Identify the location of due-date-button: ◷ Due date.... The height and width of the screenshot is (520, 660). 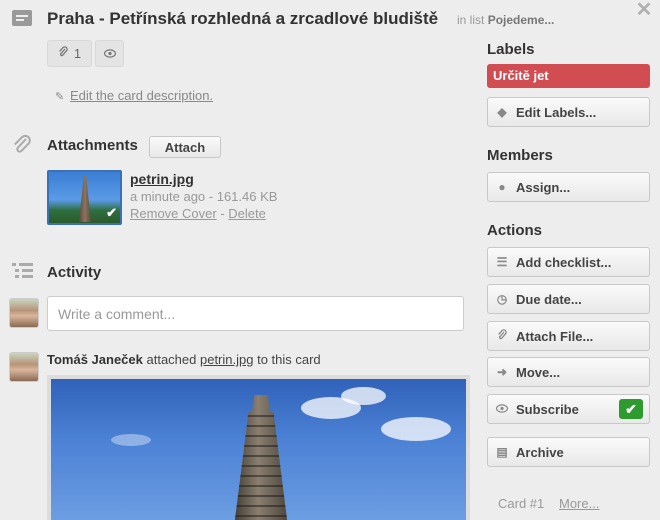
(568, 299).